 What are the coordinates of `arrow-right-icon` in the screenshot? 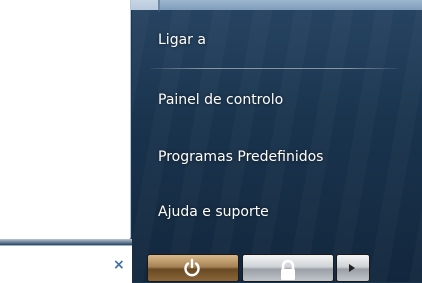 It's located at (352, 268).